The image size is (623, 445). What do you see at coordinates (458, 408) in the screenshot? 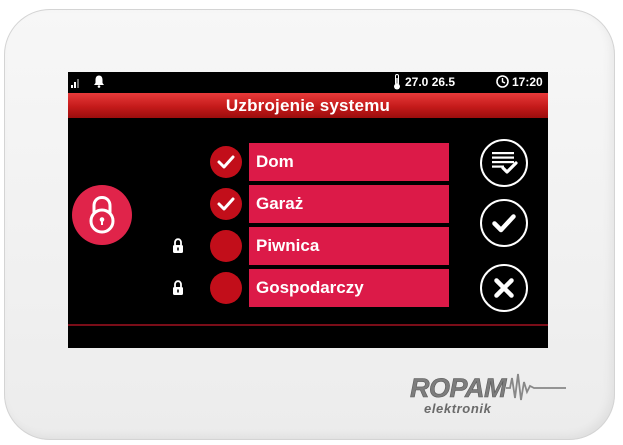
I see `brand-subtitle: elektronik` at bounding box center [458, 408].